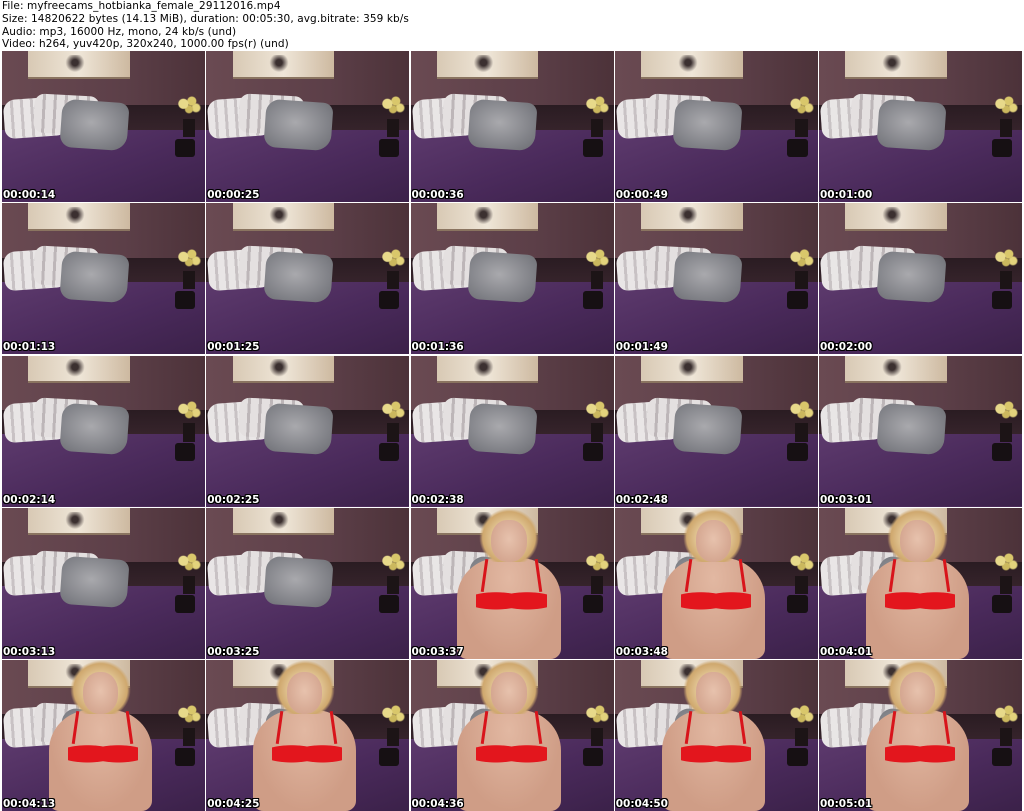 The width and height of the screenshot is (1024, 811). What do you see at coordinates (846, 651) in the screenshot?
I see `thumbnail-timestamp: 00:04:01` at bounding box center [846, 651].